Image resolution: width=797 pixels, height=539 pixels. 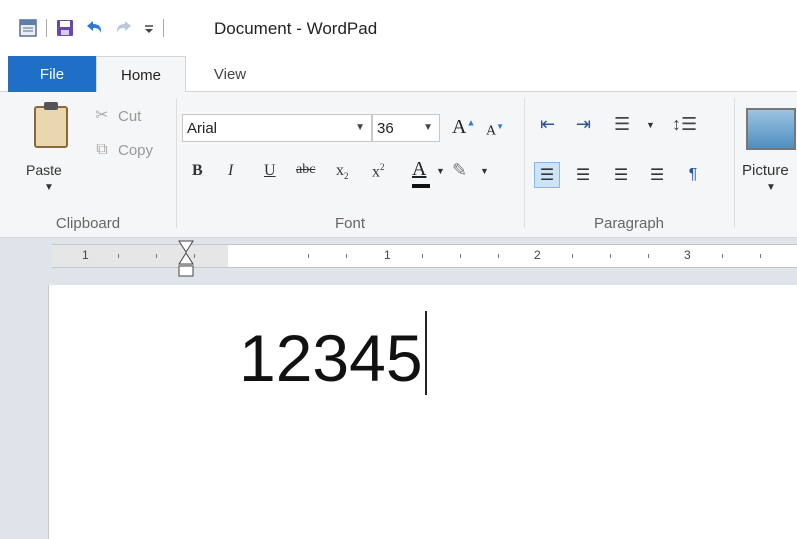 I want to click on document-text: 12345, so click(x=331, y=358).